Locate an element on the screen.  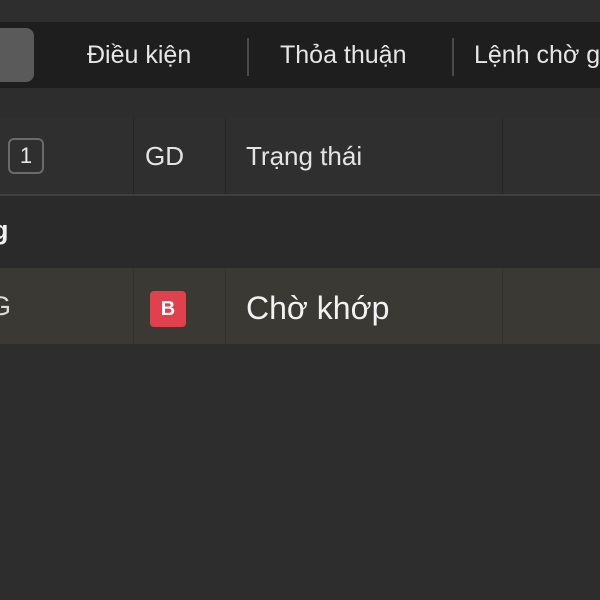
tab-agreement: Thỏa thuận is located at coordinates (343, 55).